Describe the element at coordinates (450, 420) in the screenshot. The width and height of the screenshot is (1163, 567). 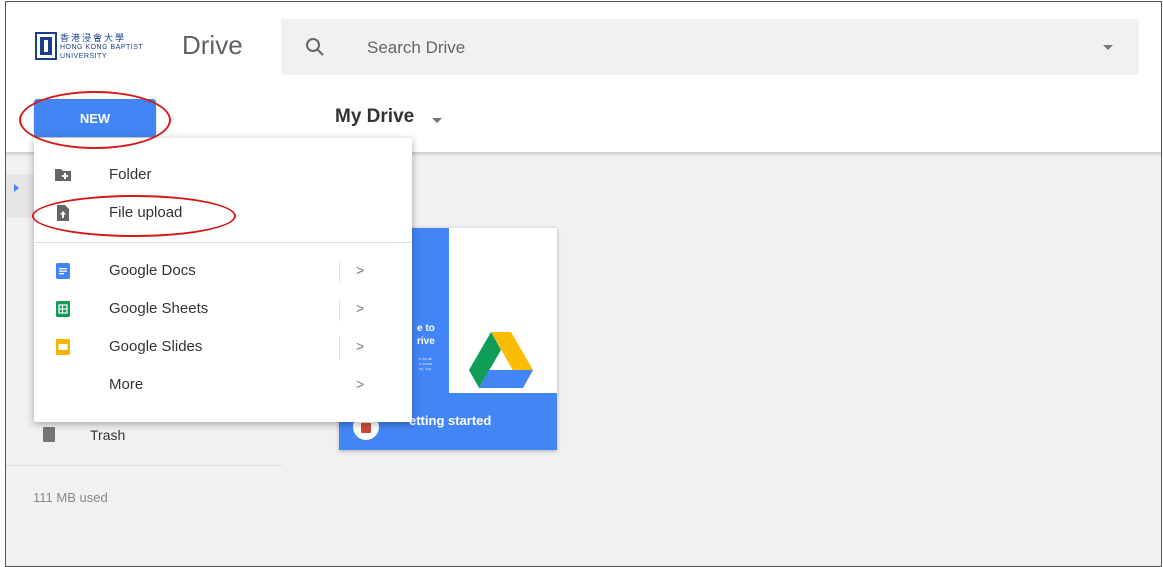
I see `card-file-name: etting started` at that location.